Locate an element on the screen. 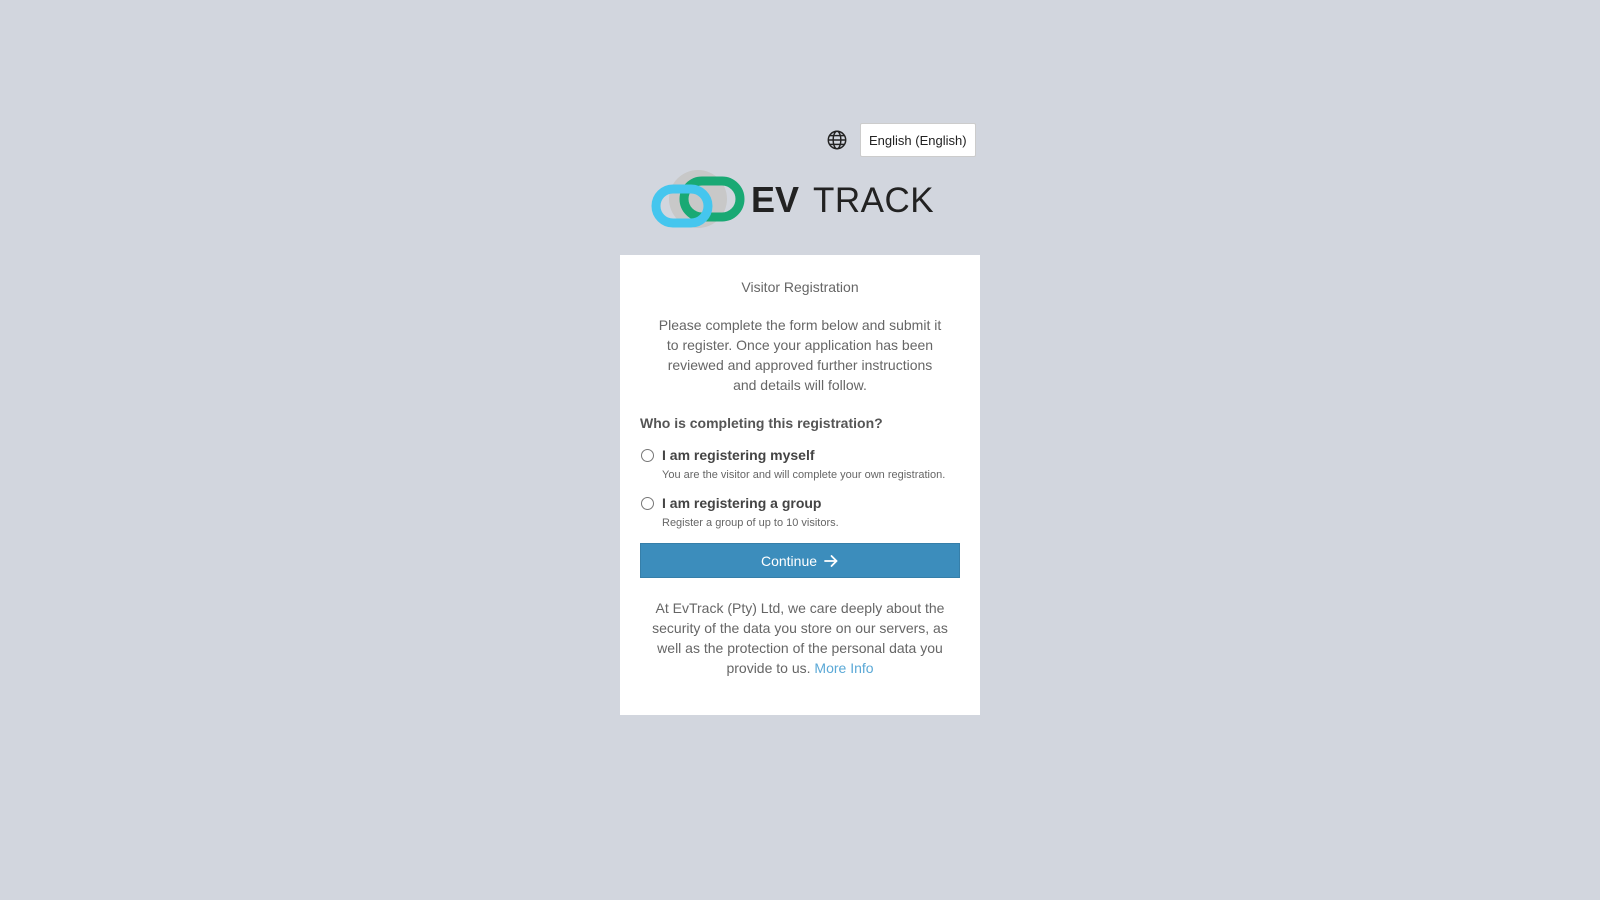 This screenshot has width=1600, height=900. option-label: I am registering myself is located at coordinates (803, 455).